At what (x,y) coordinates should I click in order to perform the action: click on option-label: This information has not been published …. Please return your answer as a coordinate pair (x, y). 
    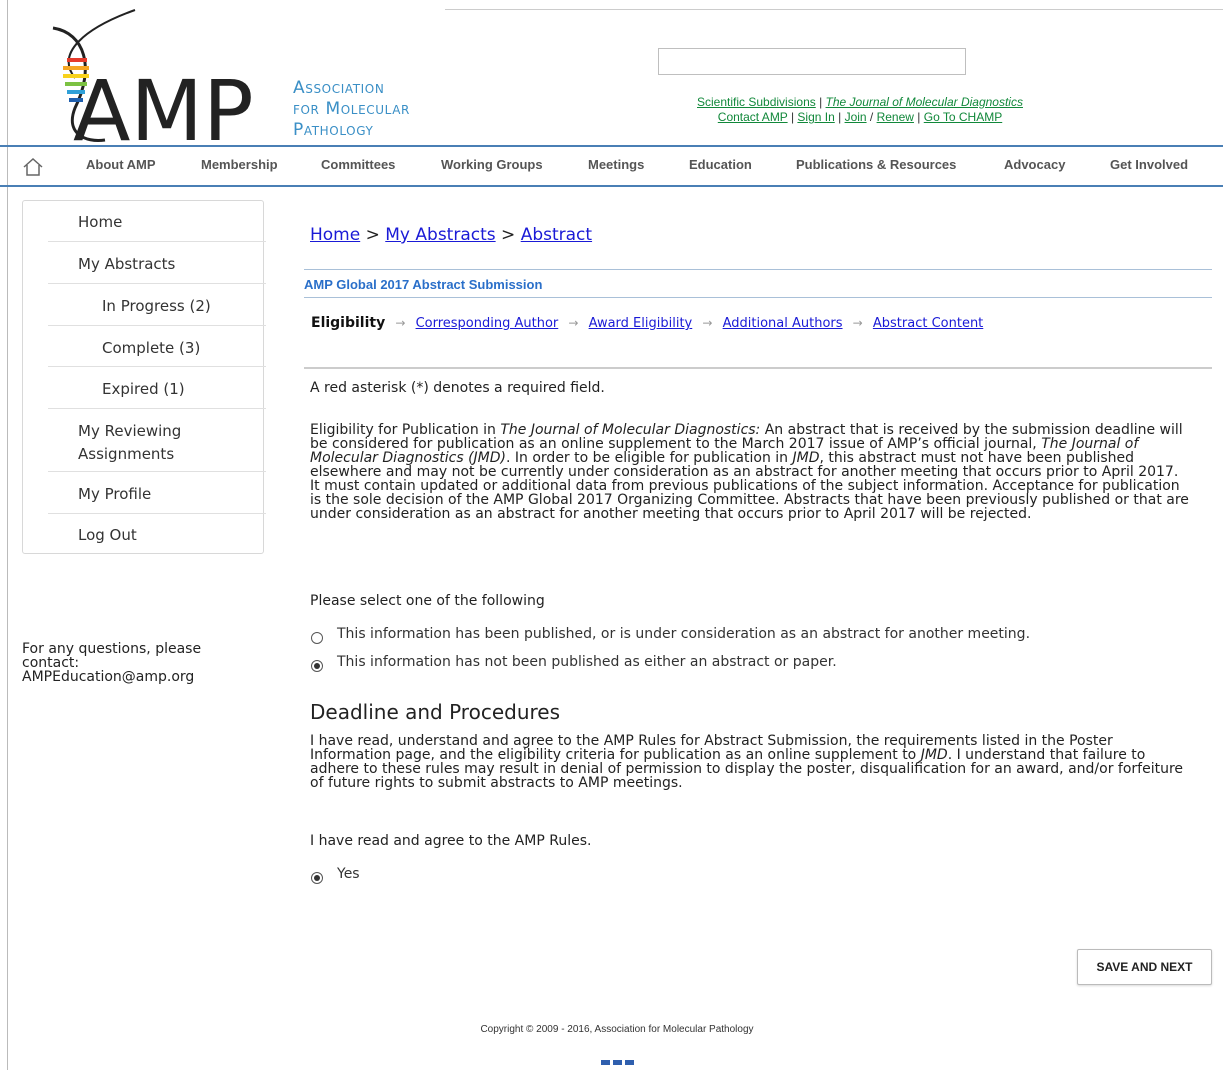
    Looking at the image, I should click on (587, 662).